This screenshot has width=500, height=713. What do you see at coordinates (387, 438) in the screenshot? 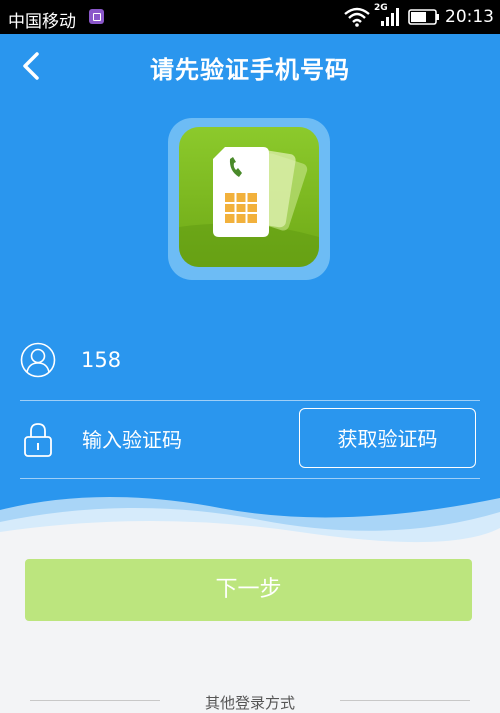
I see `get-code-button: 获取验证码` at bounding box center [387, 438].